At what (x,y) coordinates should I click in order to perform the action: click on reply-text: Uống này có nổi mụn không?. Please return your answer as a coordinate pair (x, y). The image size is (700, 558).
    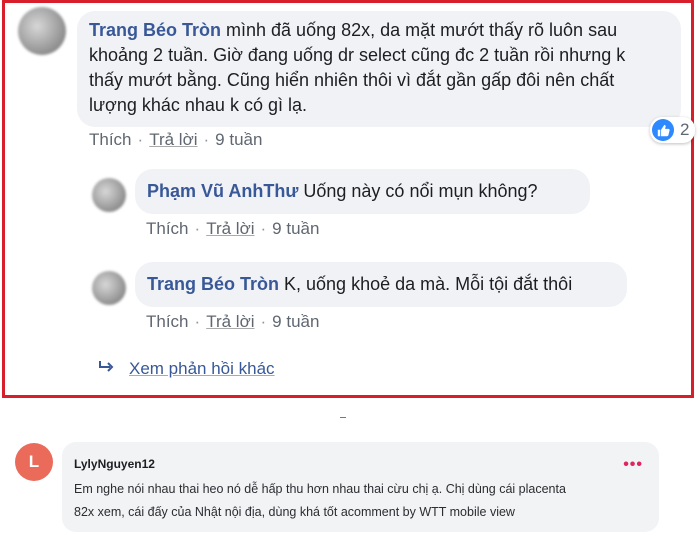
    Looking at the image, I should click on (418, 191).